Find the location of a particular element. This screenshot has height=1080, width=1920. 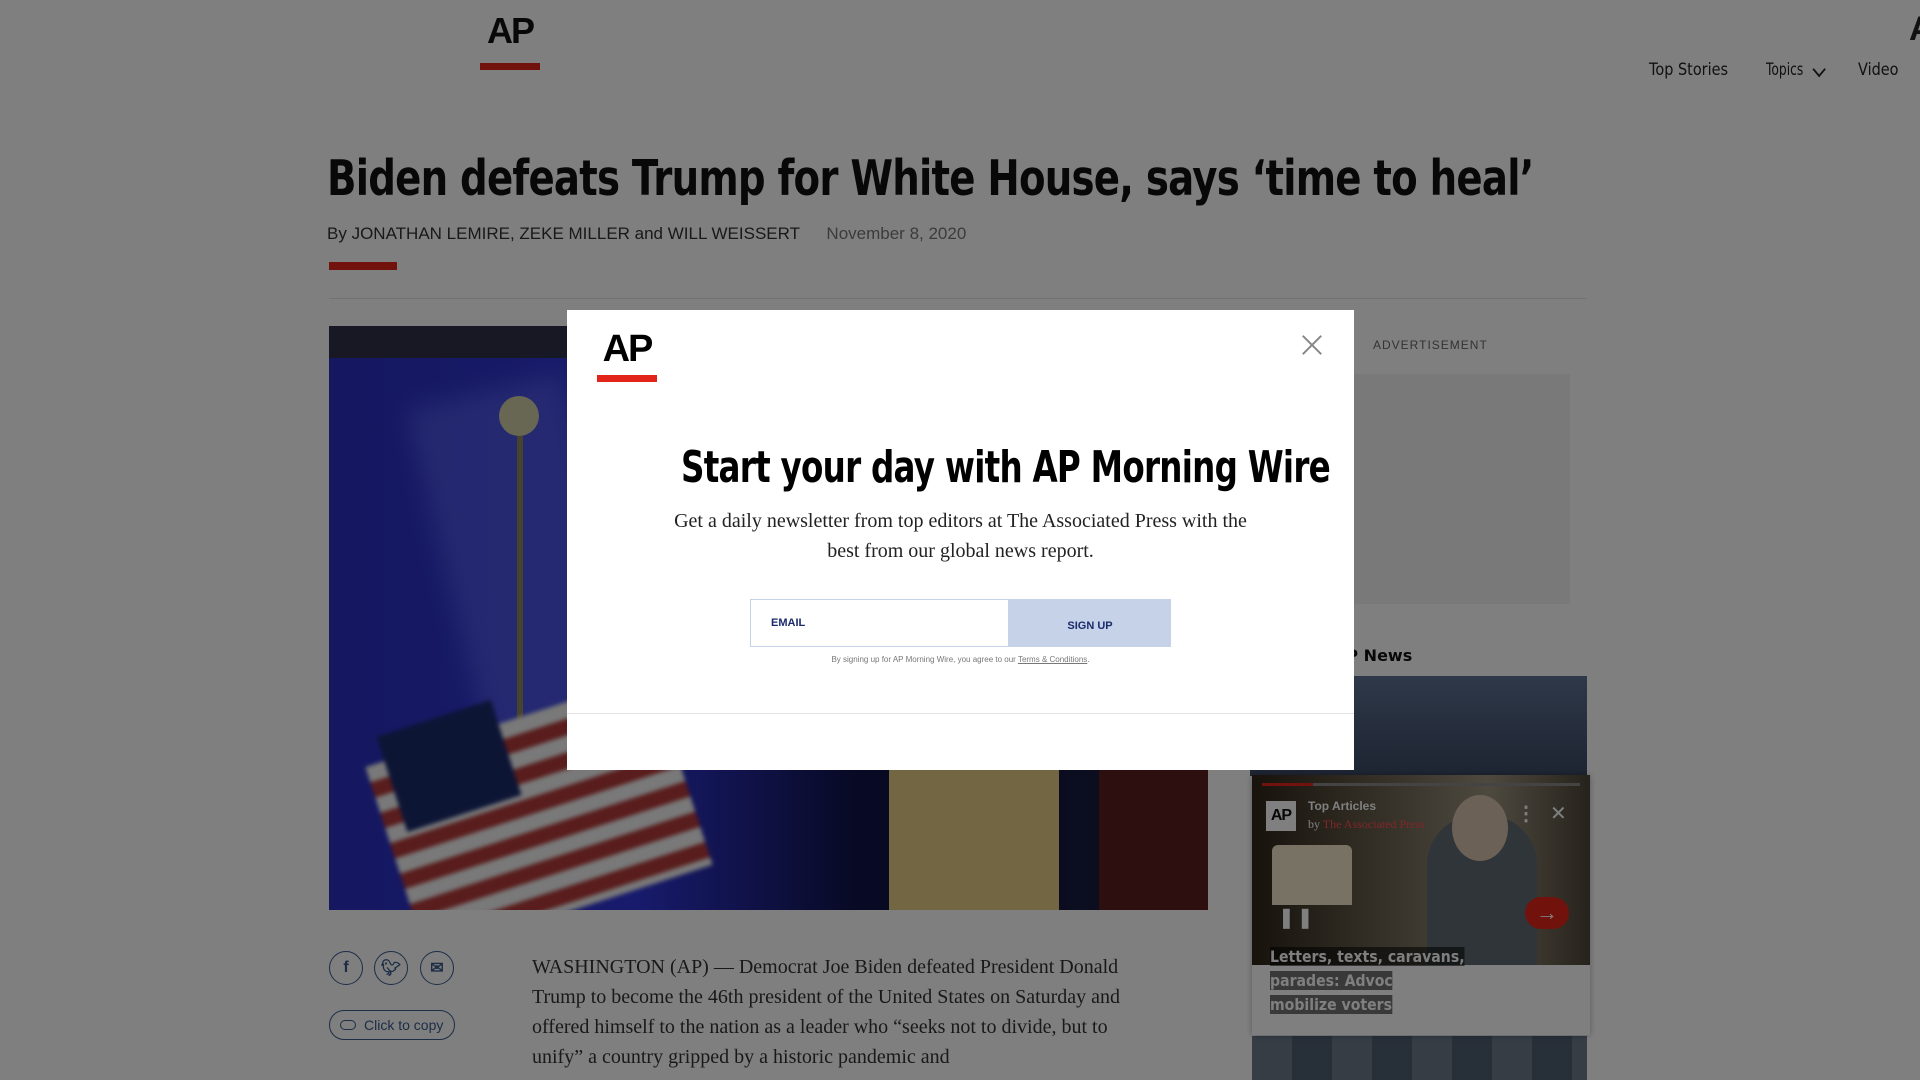

modal-title: Start your day with AP Morning Wire is located at coordinates (960, 467).